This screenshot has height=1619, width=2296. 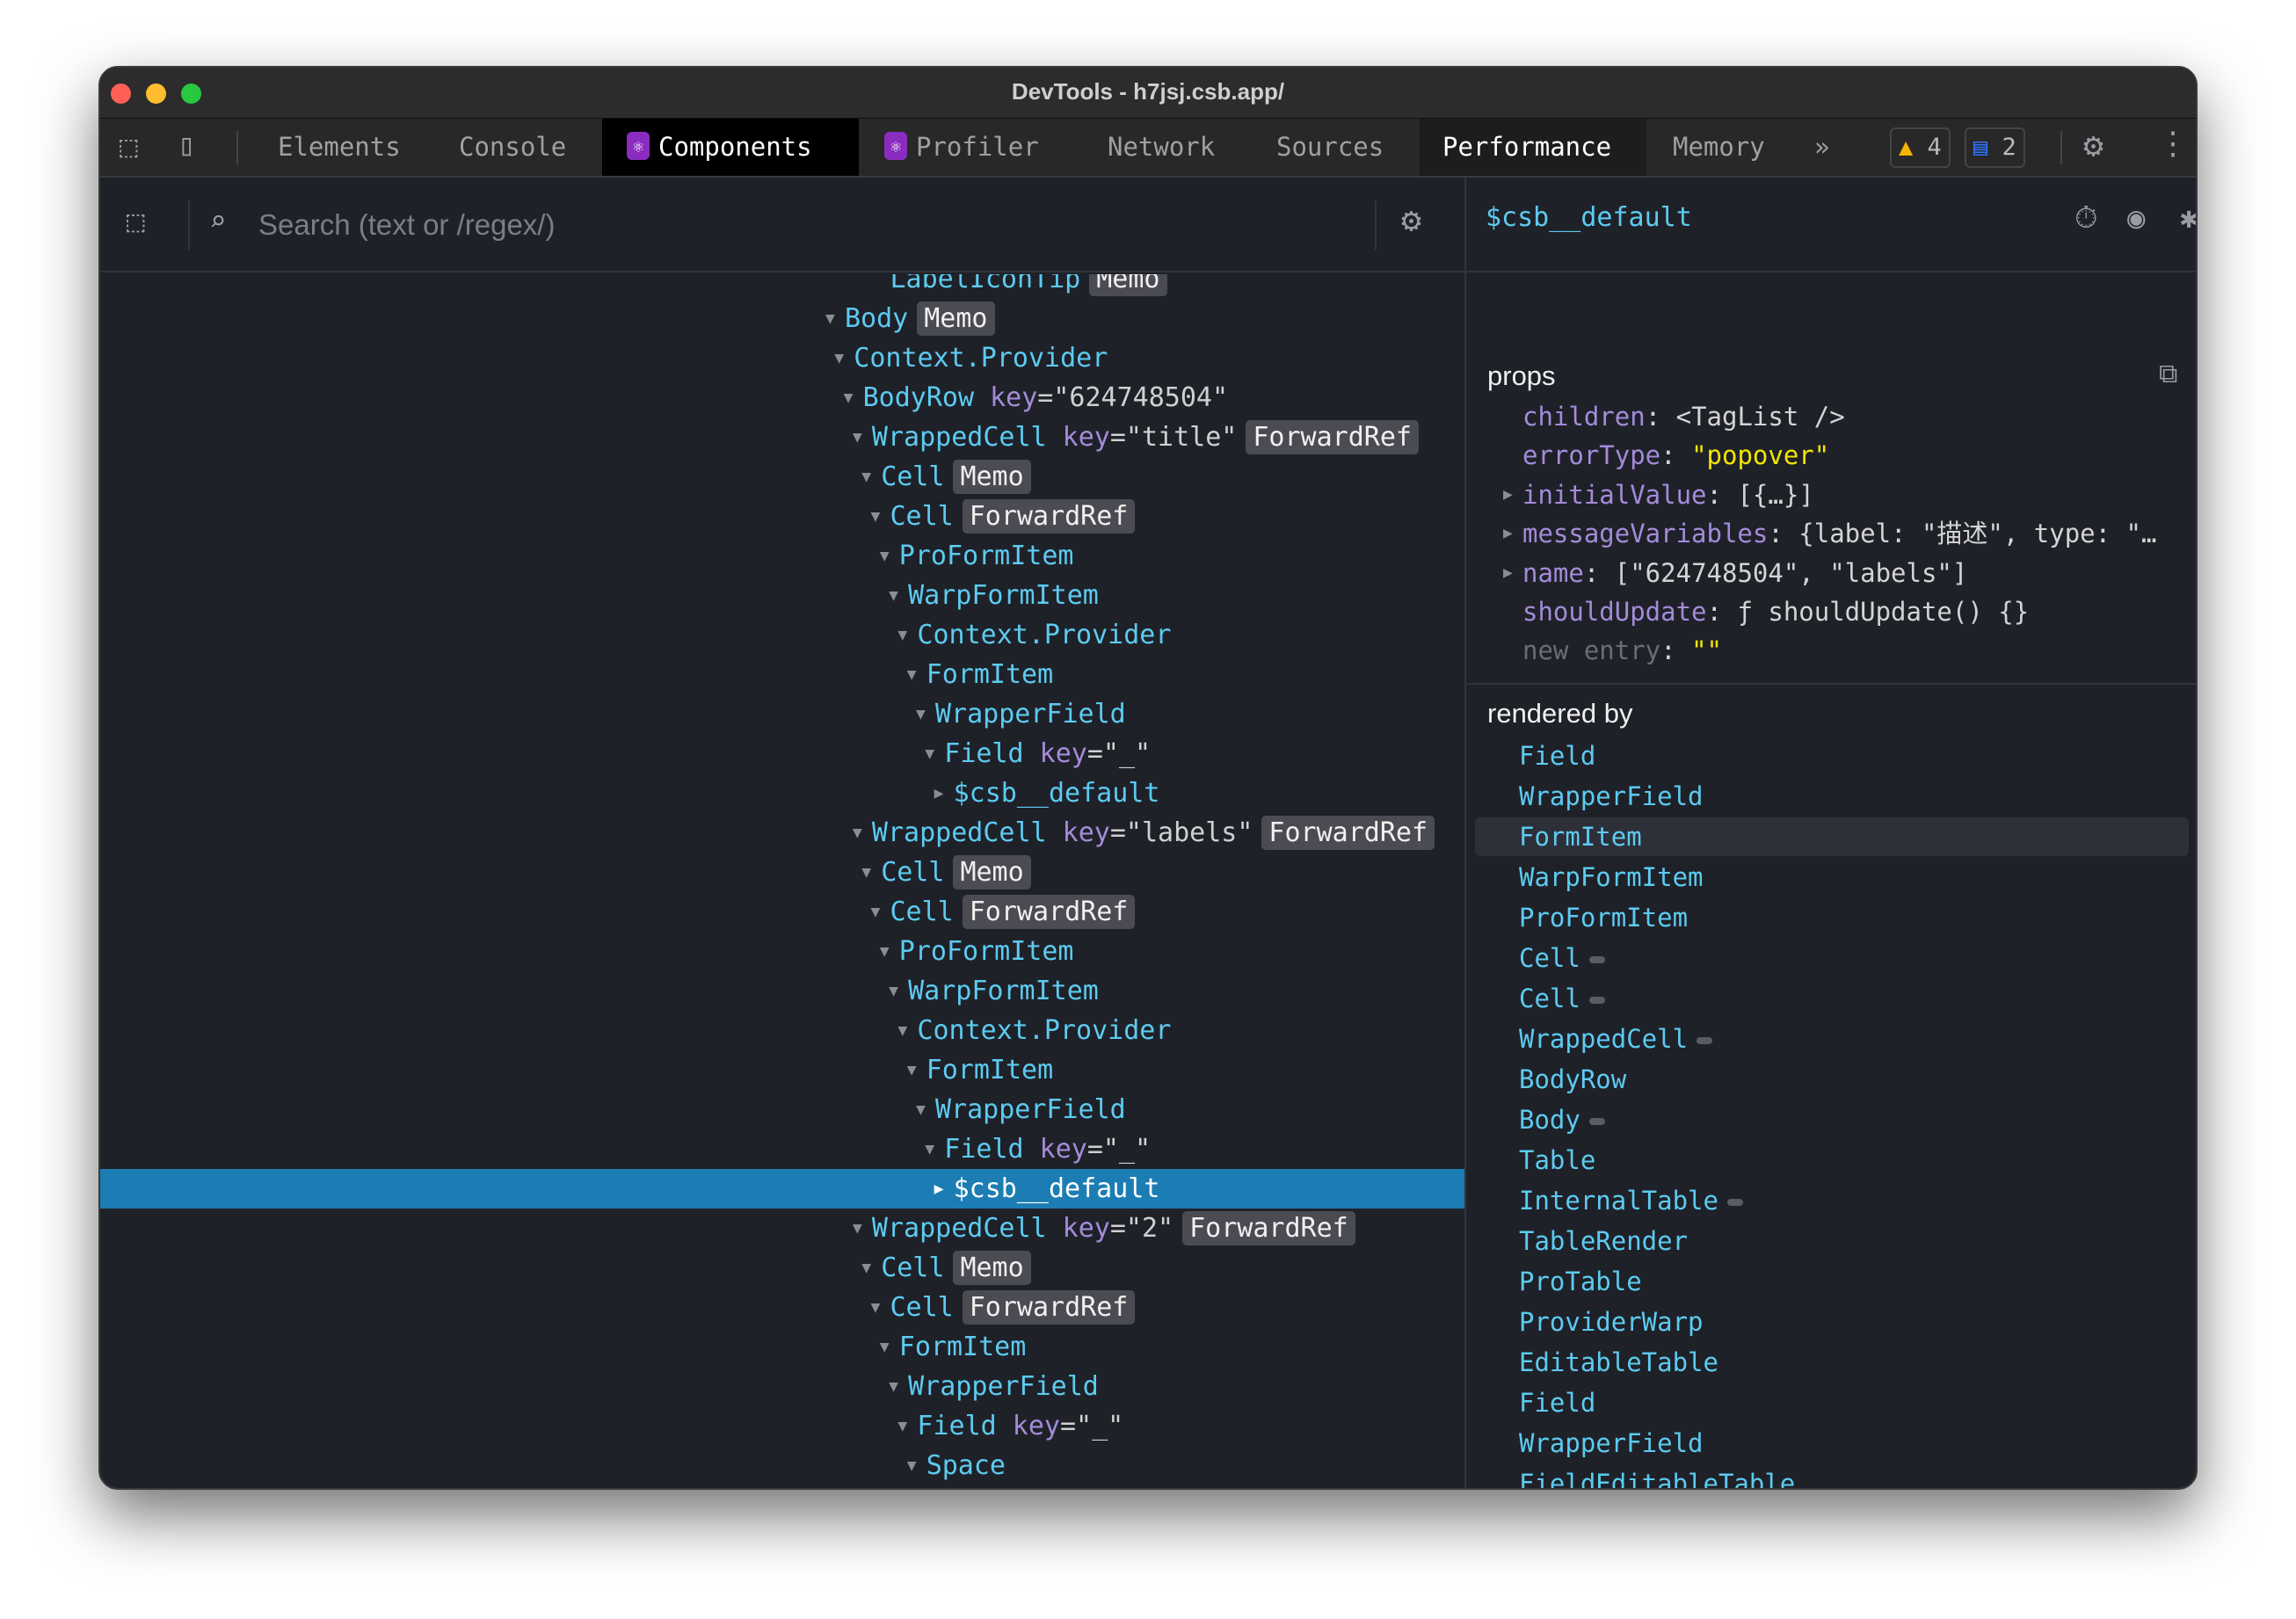 I want to click on prop-row: ▶ name: ["624748504", "labels"], so click(x=1735, y=573).